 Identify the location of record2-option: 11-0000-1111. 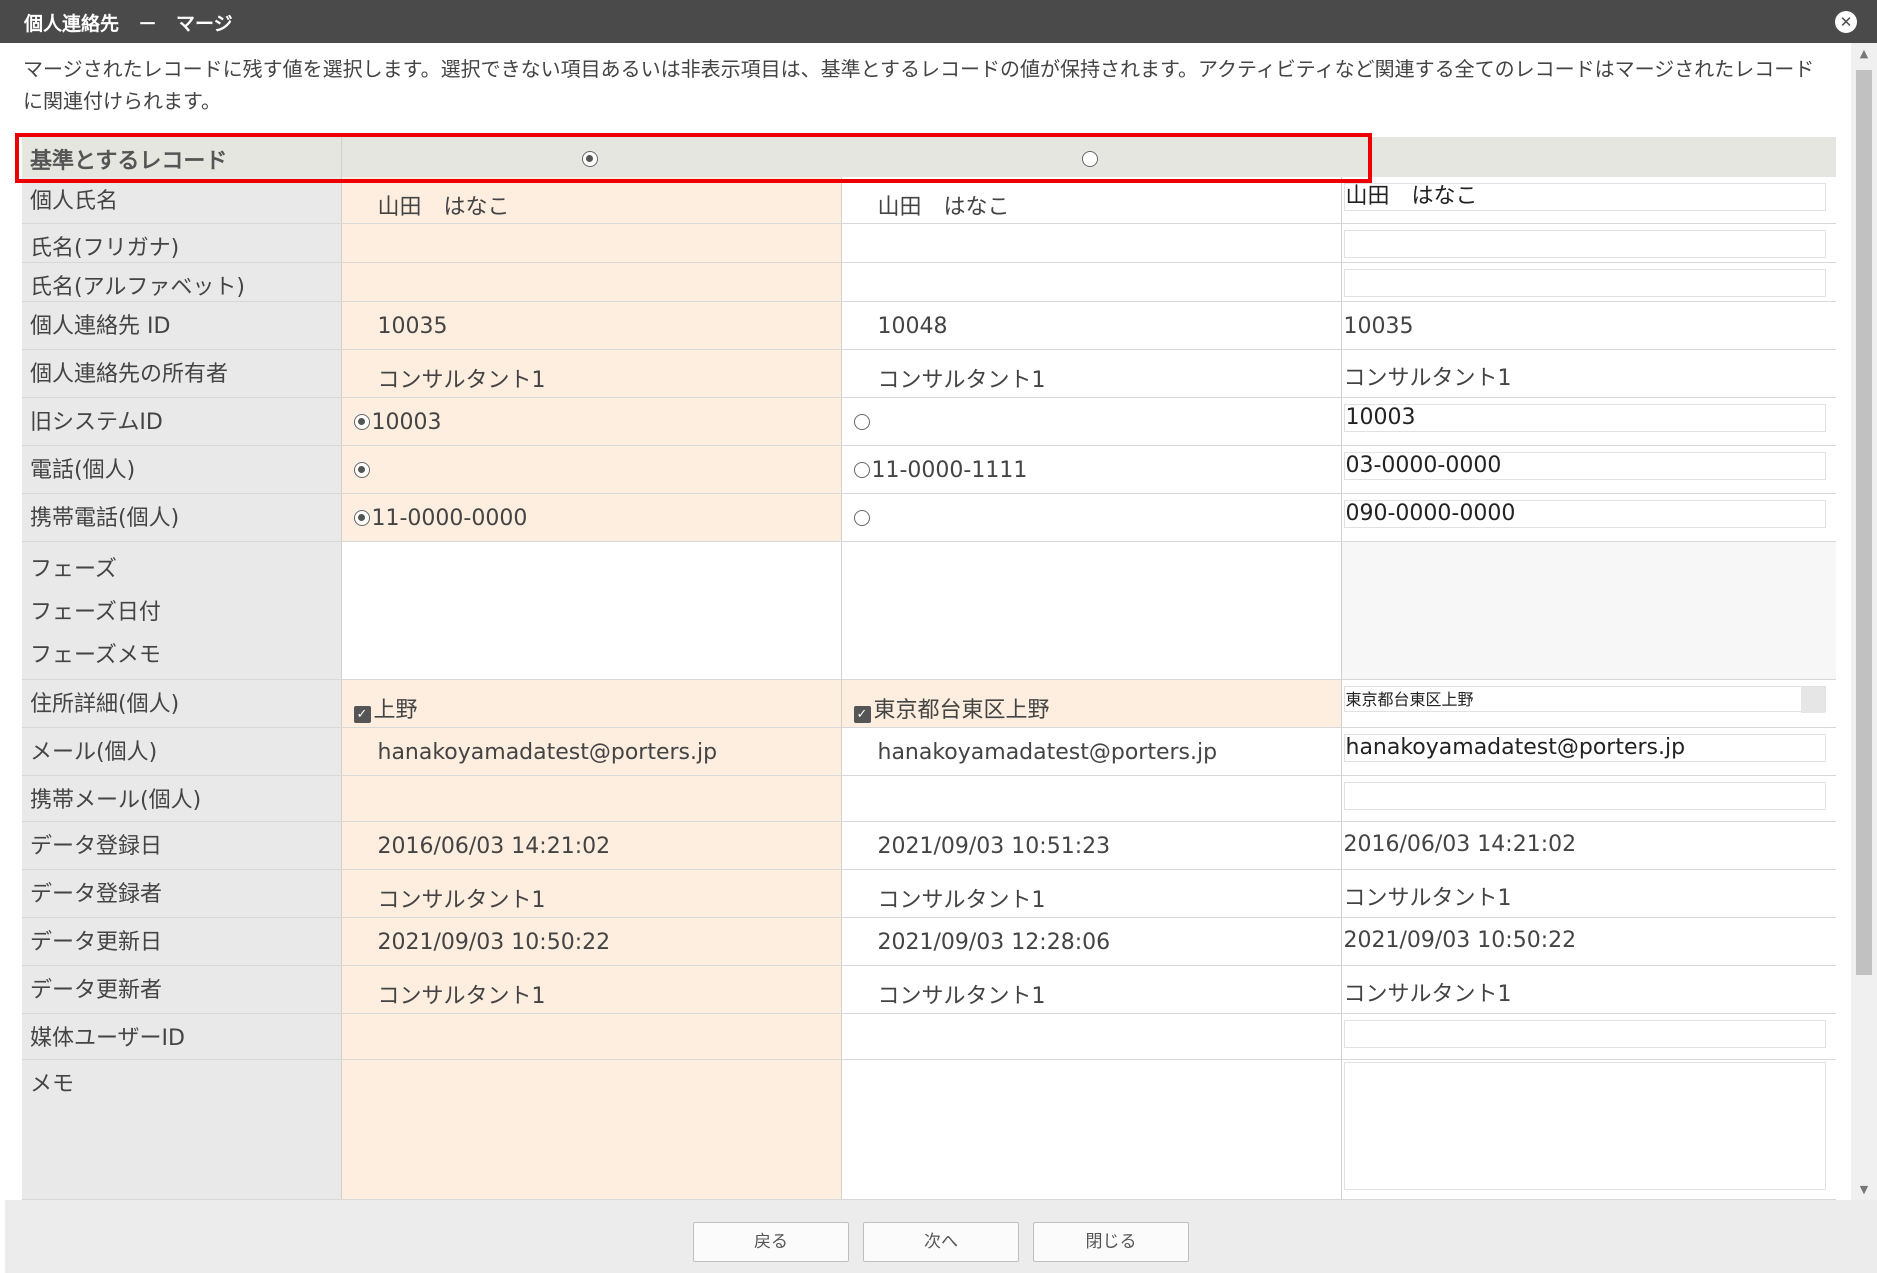
(1091, 469).